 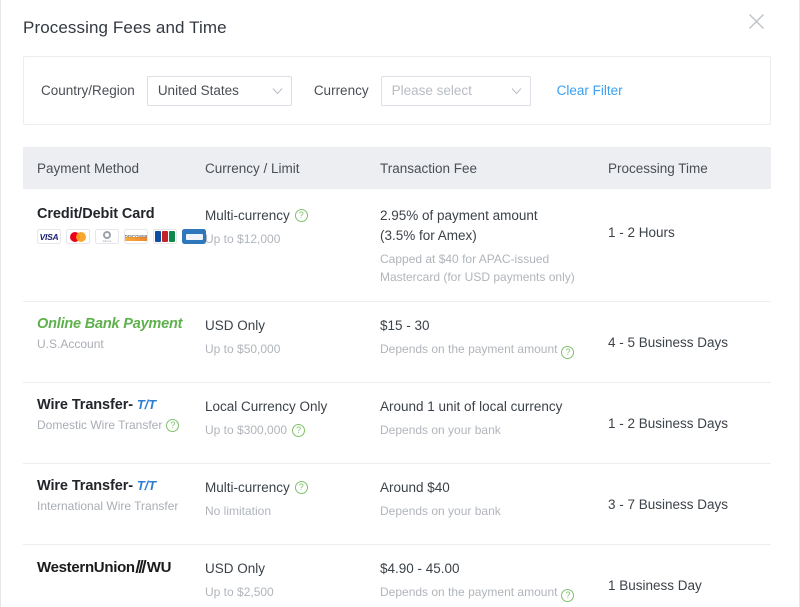 What do you see at coordinates (246, 430) in the screenshot?
I see `limit-value: Up to $300,000` at bounding box center [246, 430].